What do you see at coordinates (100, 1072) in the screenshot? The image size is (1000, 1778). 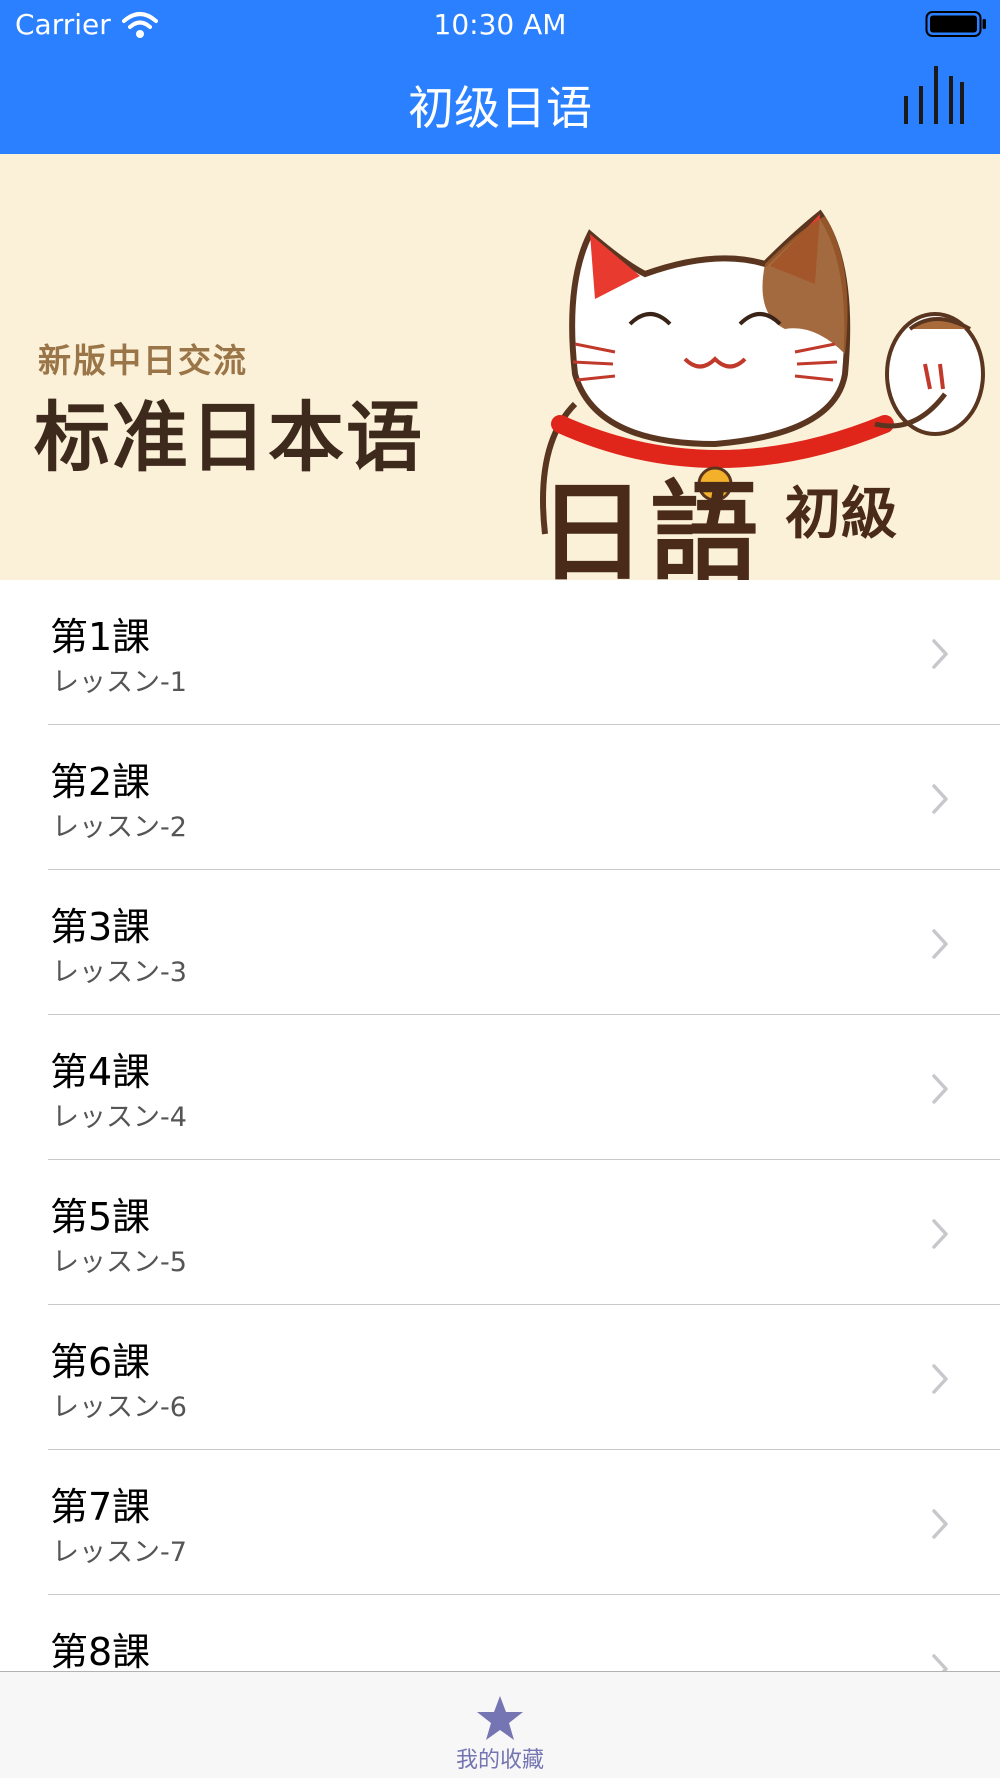 I see `lesson-title: 第4課` at bounding box center [100, 1072].